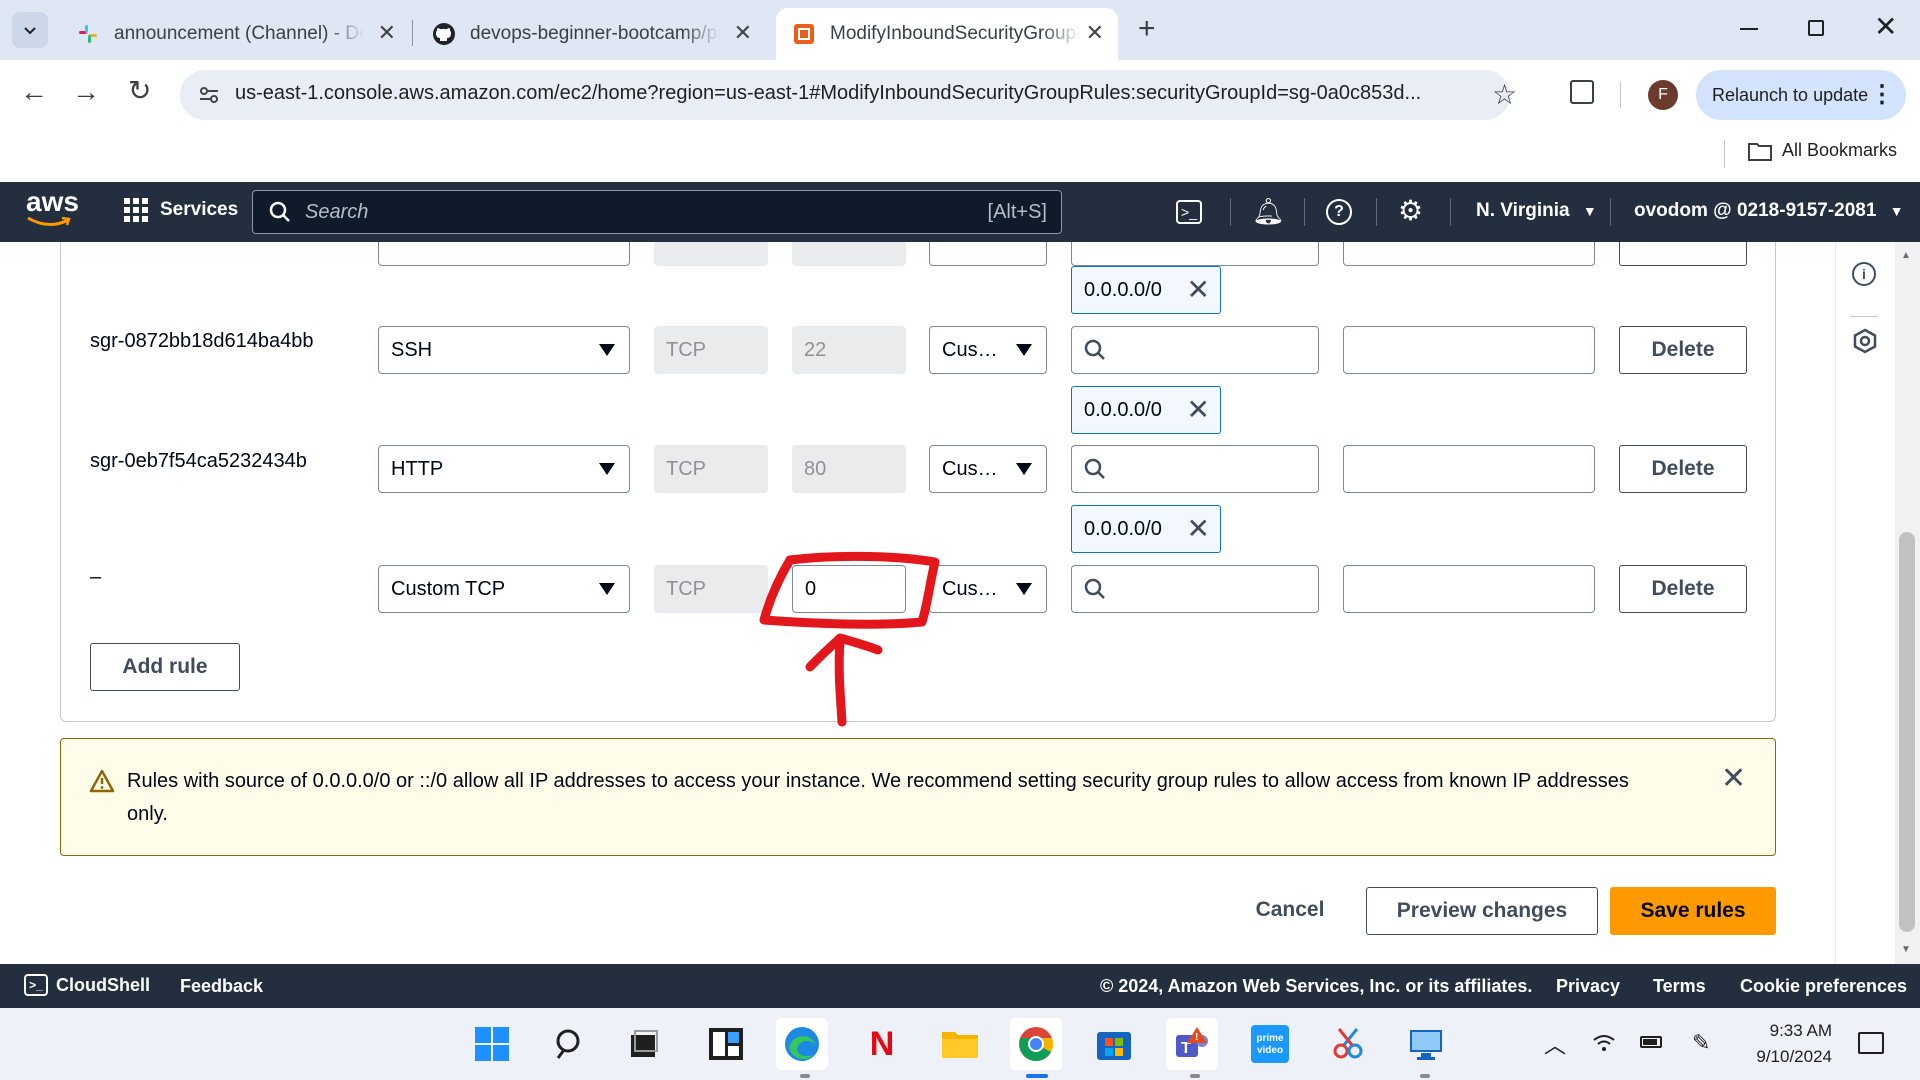 The image size is (1920, 1080). I want to click on feedback-link: Feedback, so click(221, 986).